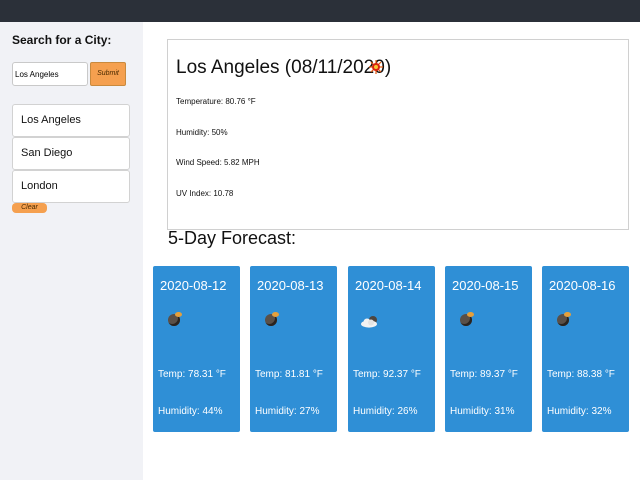  What do you see at coordinates (193, 285) in the screenshot?
I see `forecast-date: 2020-08-12` at bounding box center [193, 285].